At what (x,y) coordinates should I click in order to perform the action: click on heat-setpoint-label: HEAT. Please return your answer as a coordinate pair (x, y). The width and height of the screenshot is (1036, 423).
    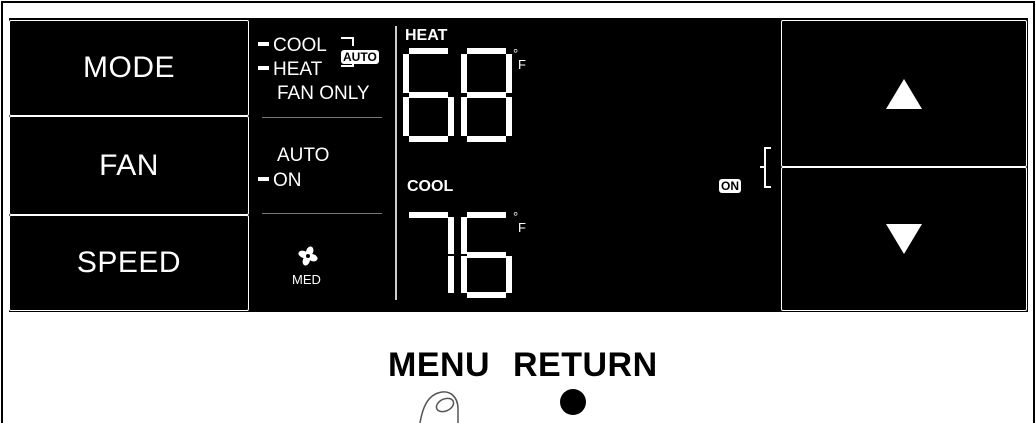
    Looking at the image, I should click on (426, 35).